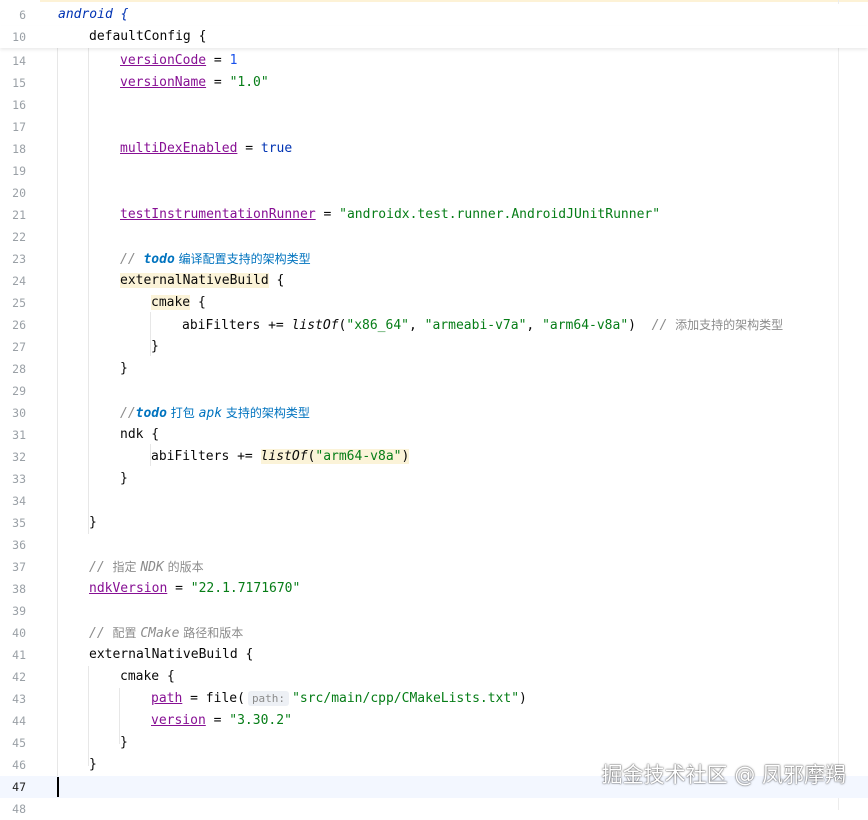 The image size is (868, 820). I want to click on code-text: externalNativeBuild {, so click(202, 281).